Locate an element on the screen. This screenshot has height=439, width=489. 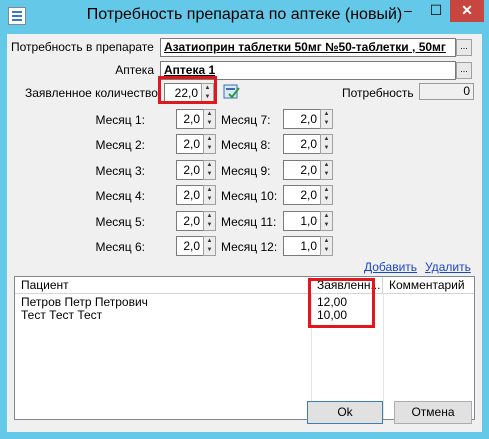
delete-link: Удалить is located at coordinates (448, 267).